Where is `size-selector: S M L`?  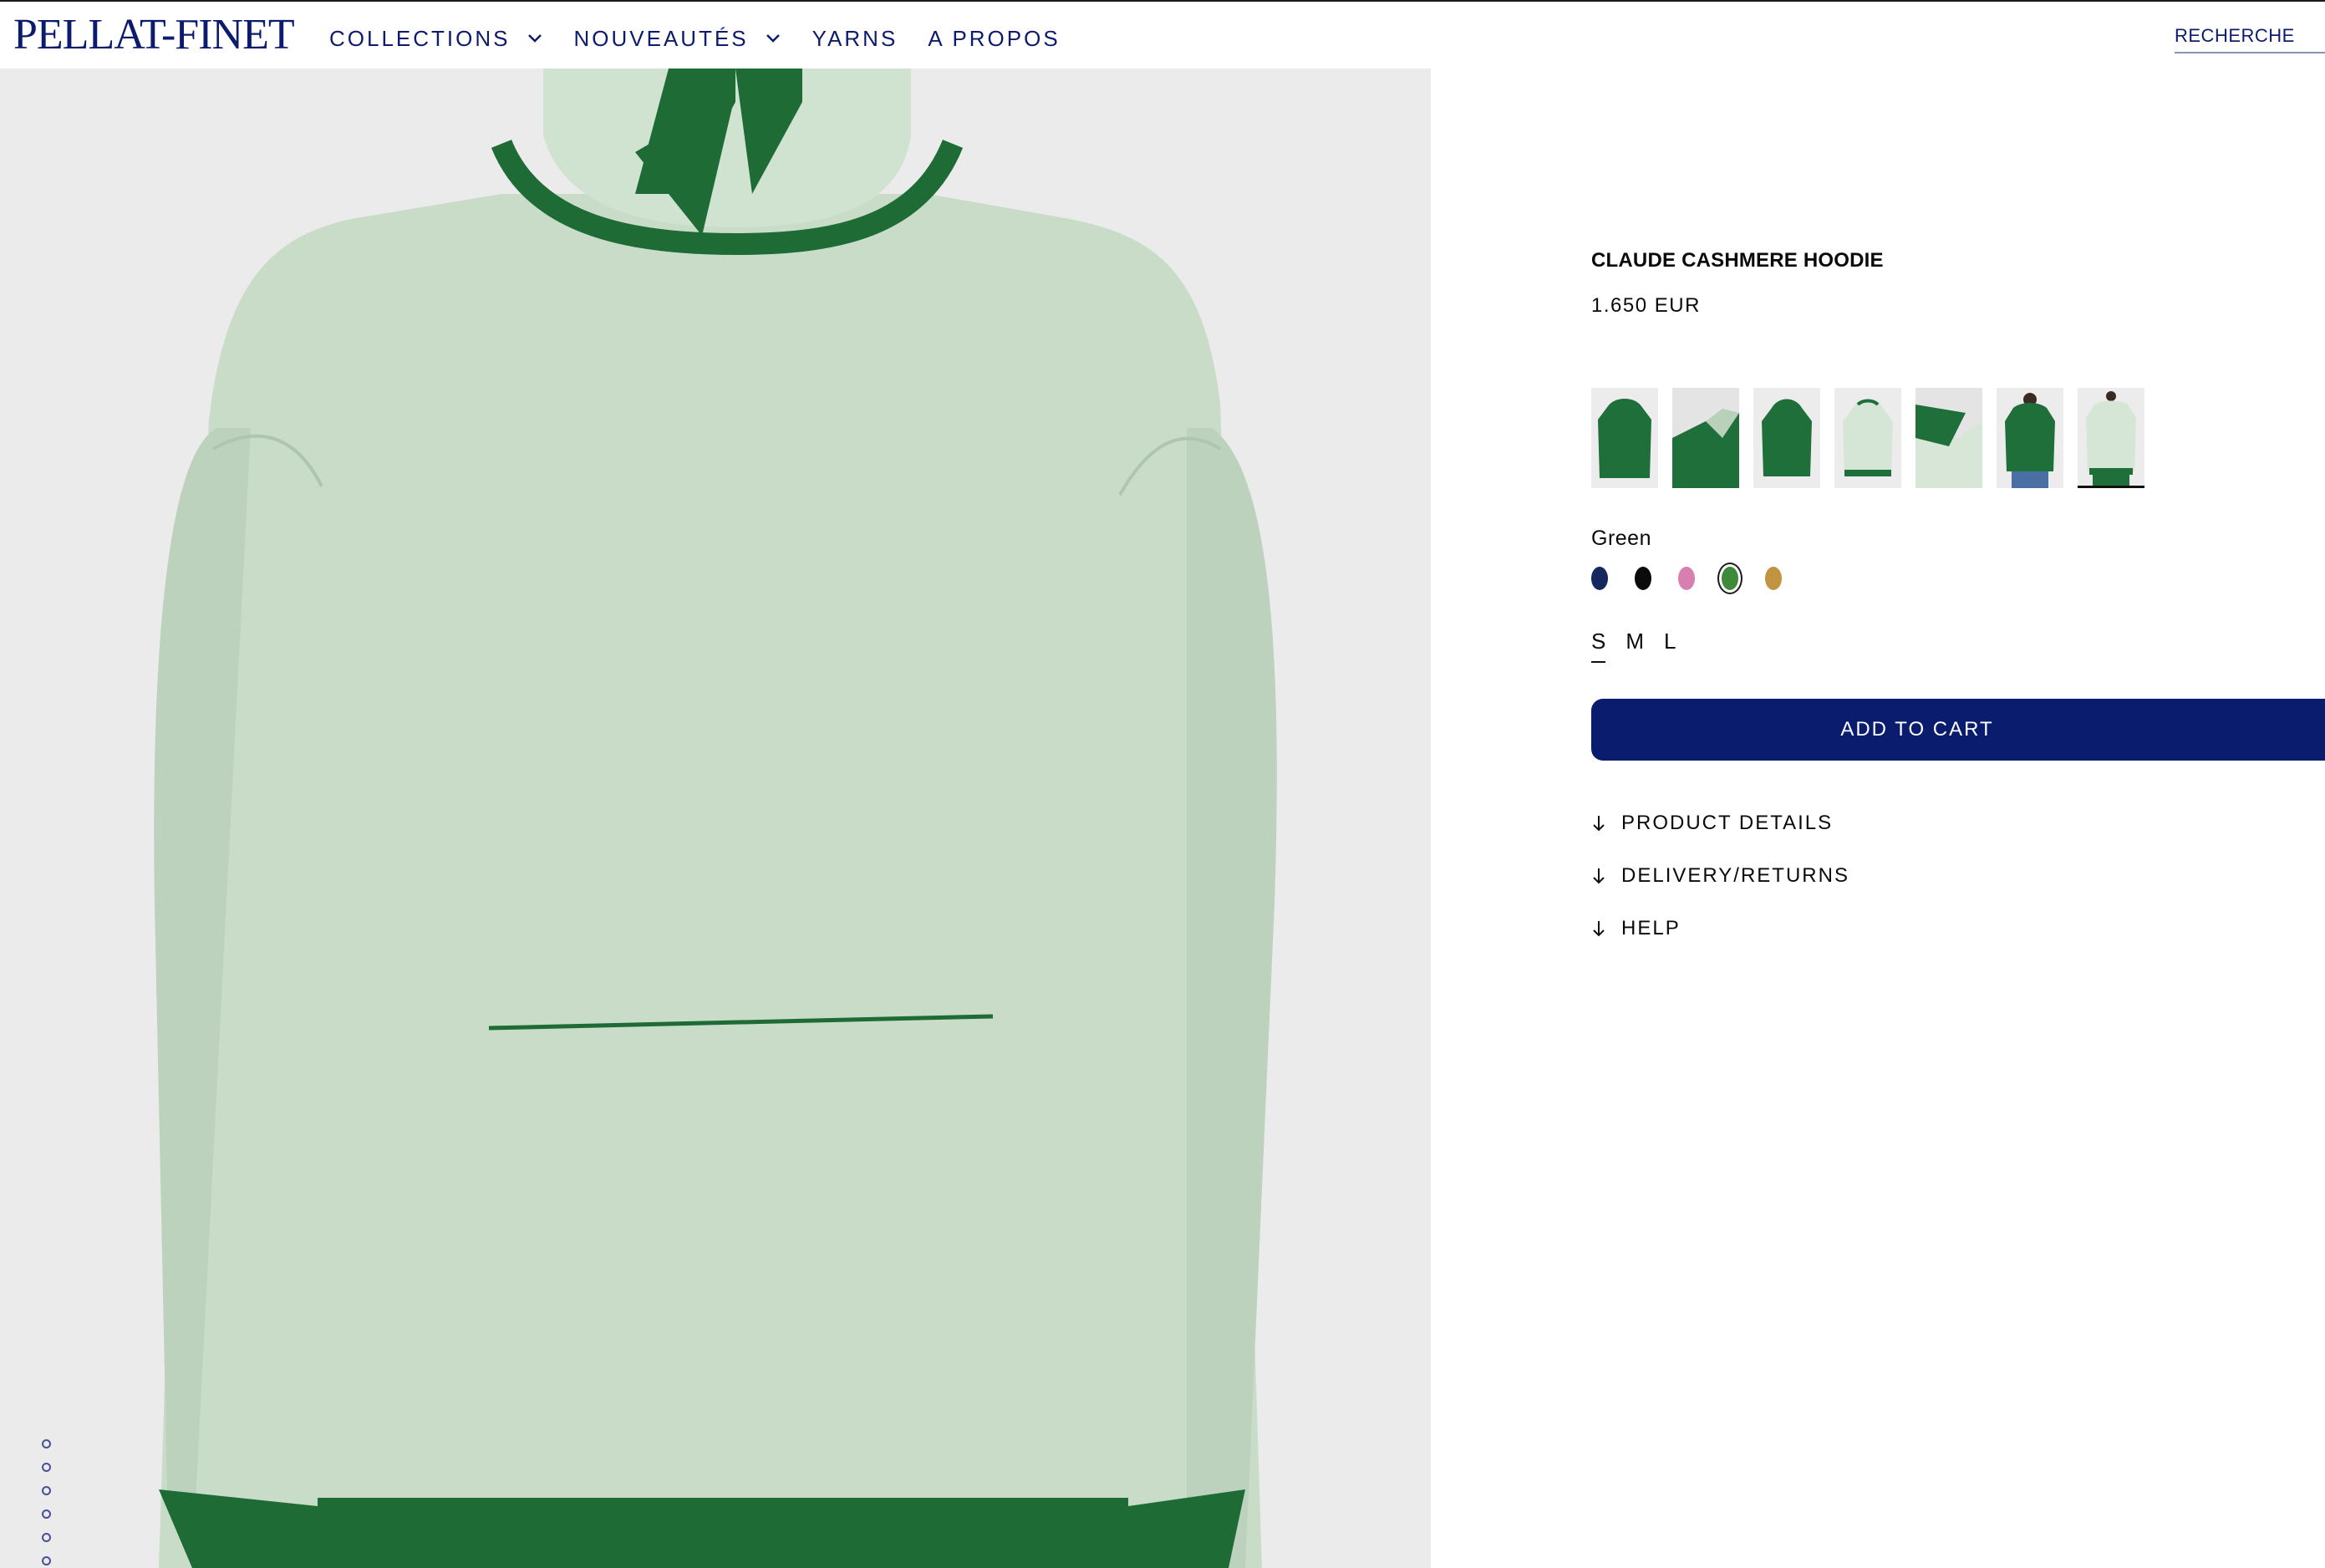
size-selector: S M L is located at coordinates (1643, 646).